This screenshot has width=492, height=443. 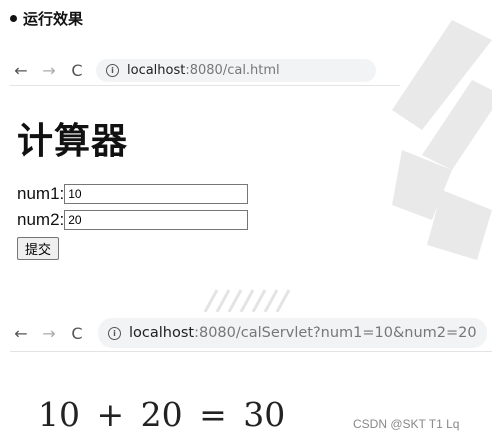 I want to click on url-path: :8080/cal.html, so click(x=232, y=70).